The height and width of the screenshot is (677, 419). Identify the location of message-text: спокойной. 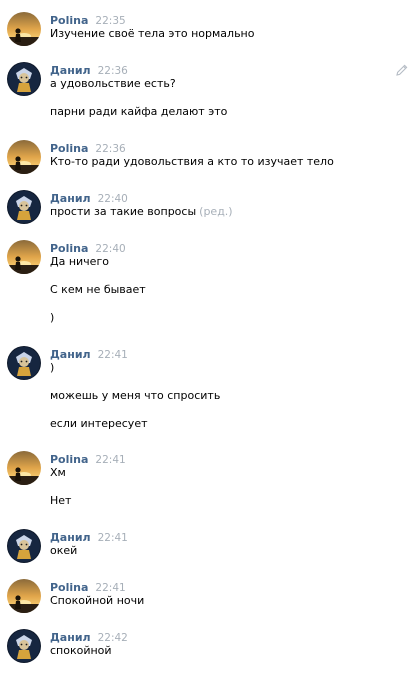
(81, 650).